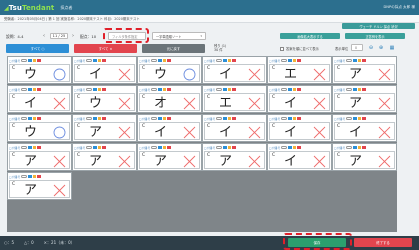  What do you see at coordinates (105, 48) in the screenshot?
I see `all-incorrect-button: すべて ×` at bounding box center [105, 48].